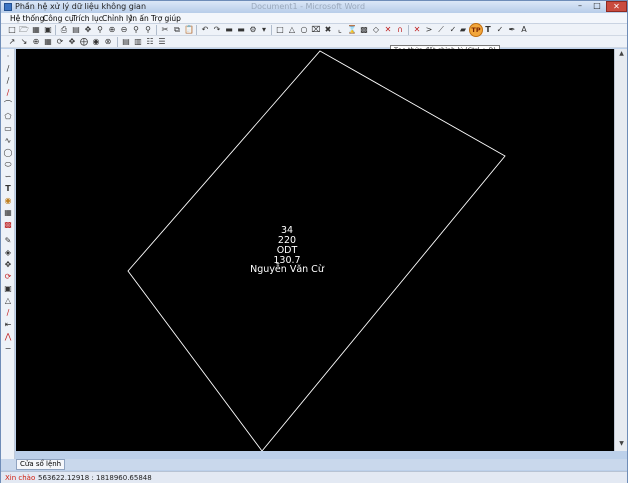 Image resolution: width=628 pixels, height=483 pixels. Describe the element at coordinates (24, 30) in the screenshot. I see `open-folder-icon: 🗁` at that location.